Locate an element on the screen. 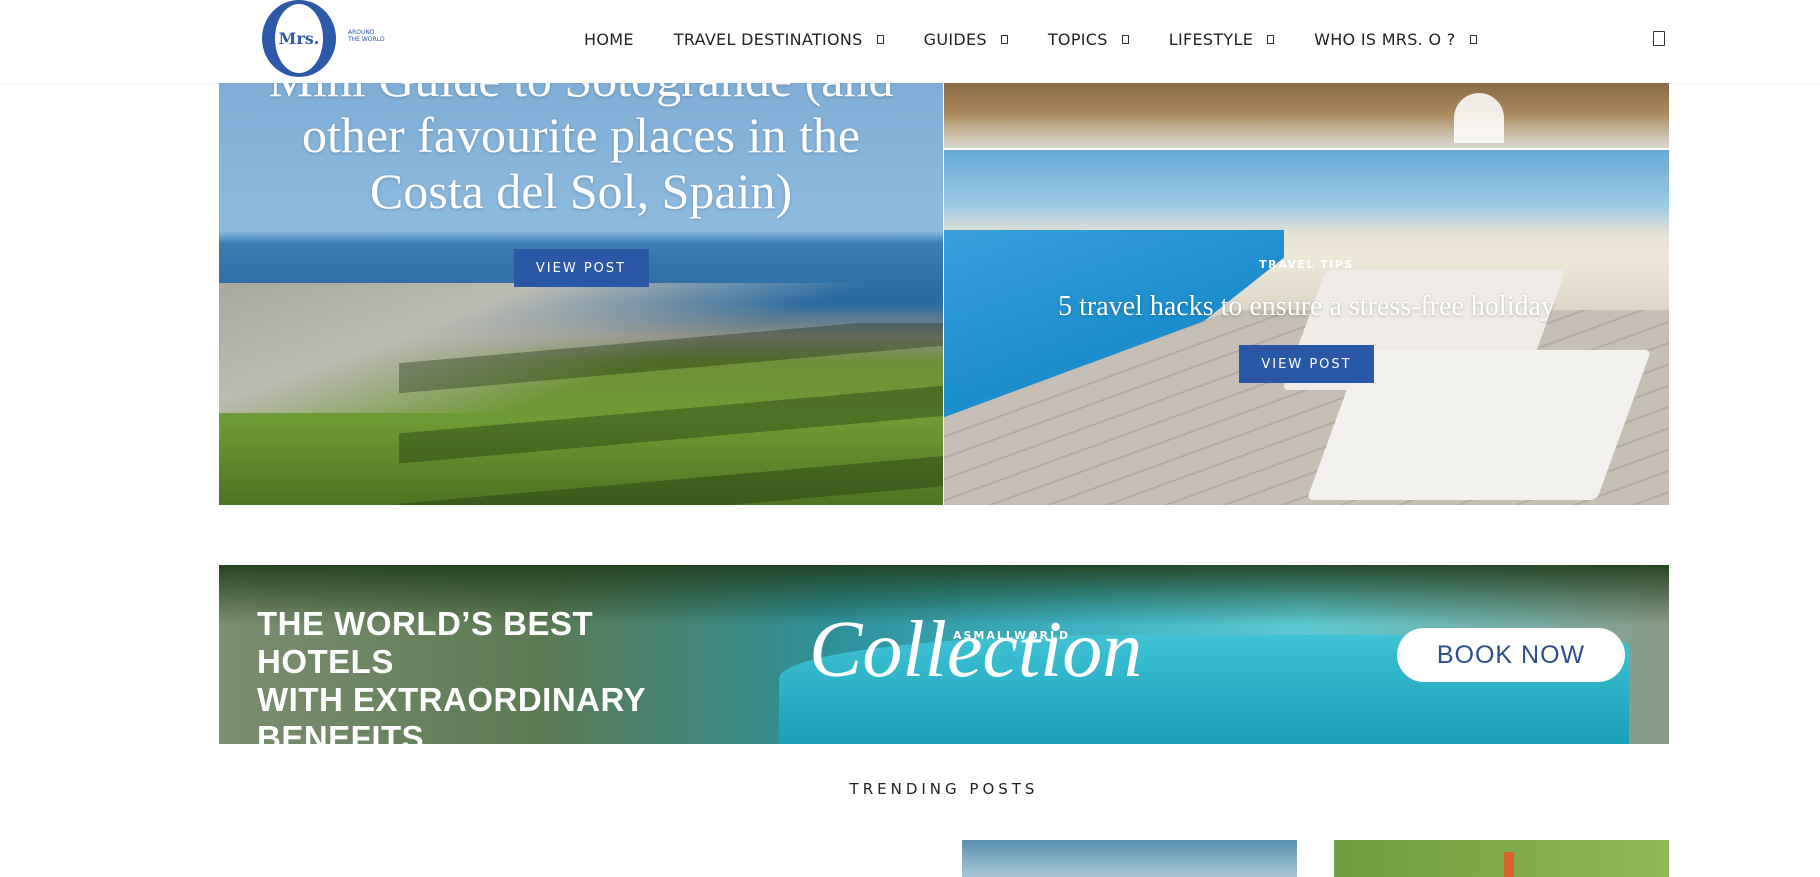  logo-mark: Mrs. is located at coordinates (299, 38).